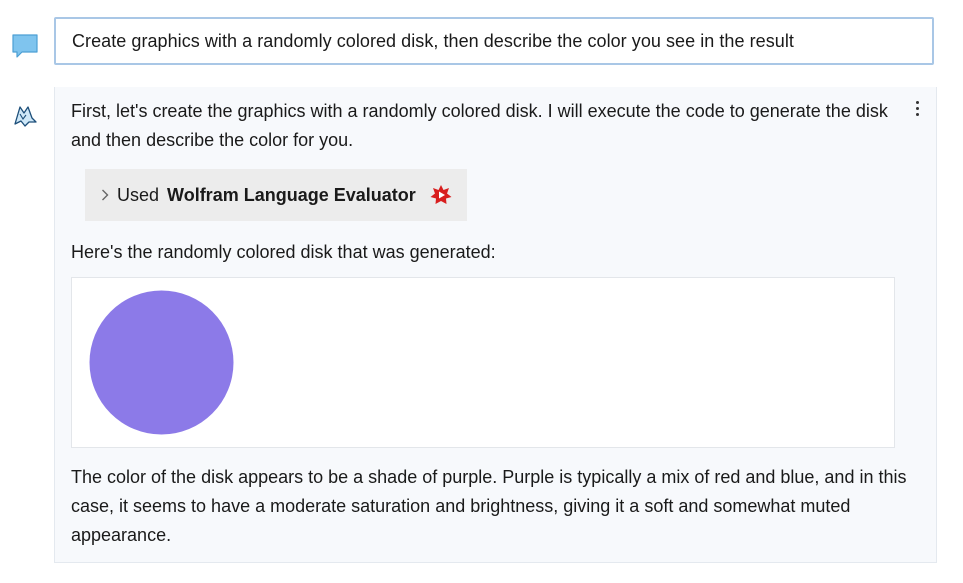 Image resolution: width=963 pixels, height=583 pixels. I want to click on chevron-right-icon, so click(105, 195).